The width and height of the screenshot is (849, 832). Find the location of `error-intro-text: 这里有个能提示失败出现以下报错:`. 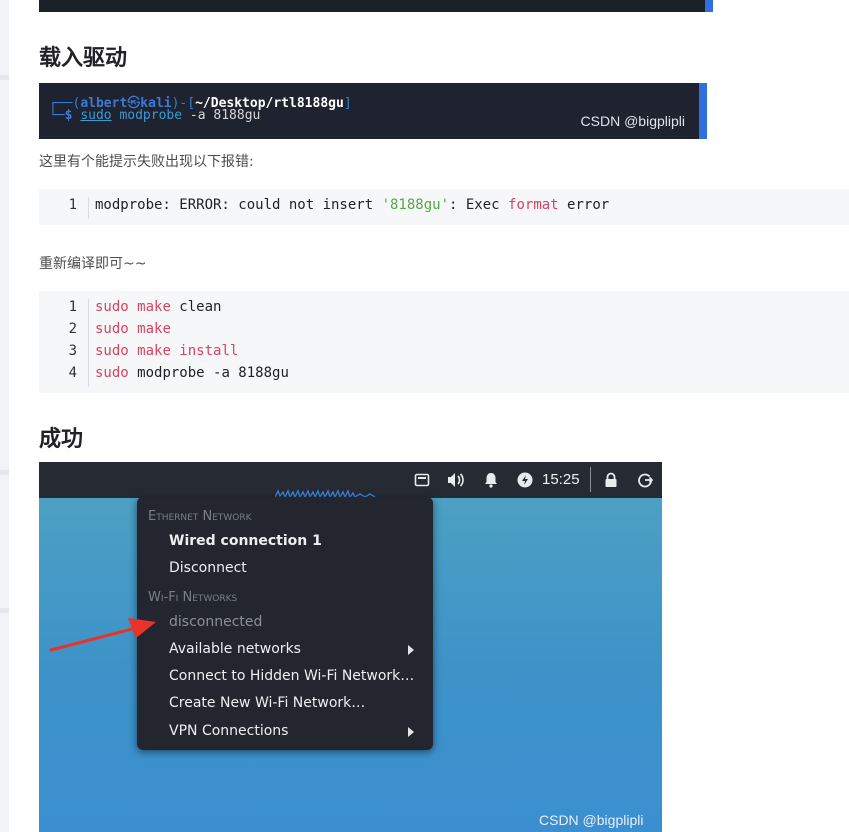

error-intro-text: 这里有个能提示失败出现以下报错: is located at coordinates (146, 162).